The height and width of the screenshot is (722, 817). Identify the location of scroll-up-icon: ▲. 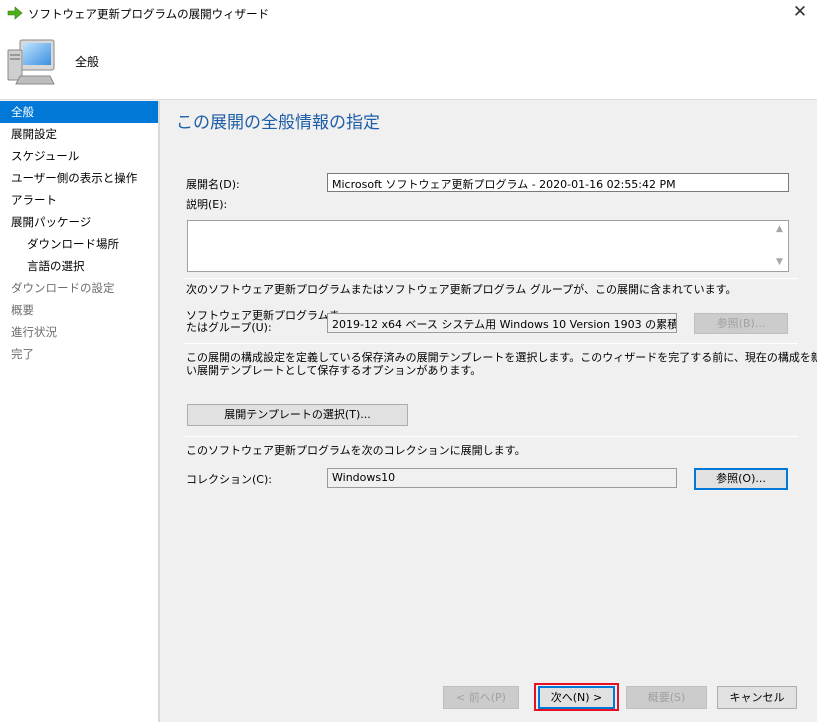
(779, 229).